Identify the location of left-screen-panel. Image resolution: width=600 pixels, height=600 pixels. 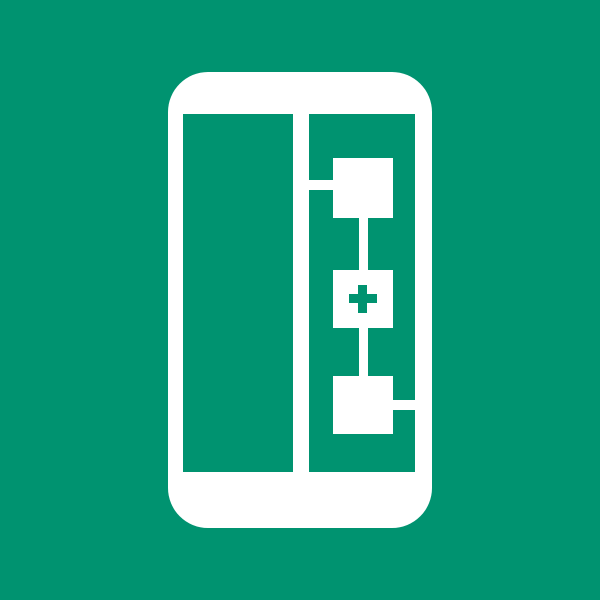
(238, 293).